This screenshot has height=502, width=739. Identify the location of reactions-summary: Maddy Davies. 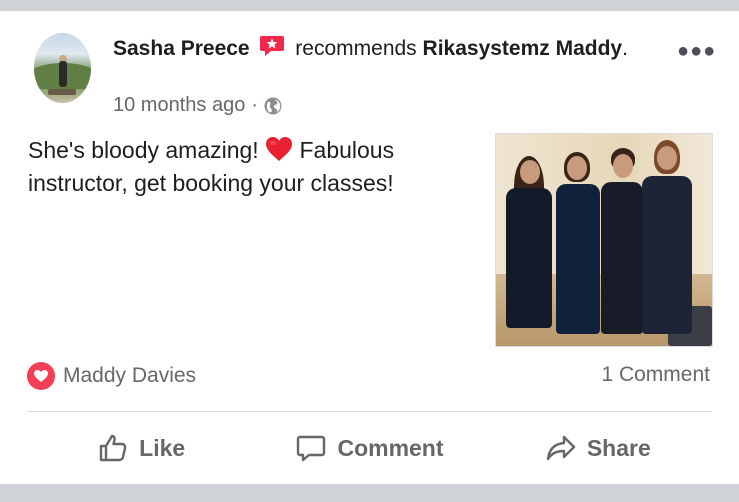
(111, 376).